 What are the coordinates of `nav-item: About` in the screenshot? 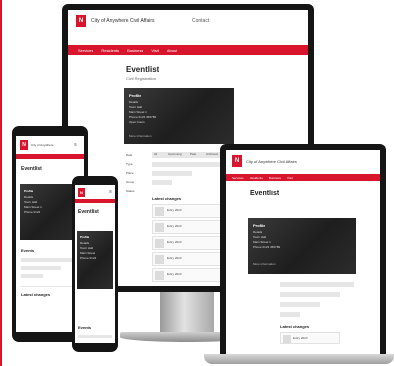 It's located at (172, 50).